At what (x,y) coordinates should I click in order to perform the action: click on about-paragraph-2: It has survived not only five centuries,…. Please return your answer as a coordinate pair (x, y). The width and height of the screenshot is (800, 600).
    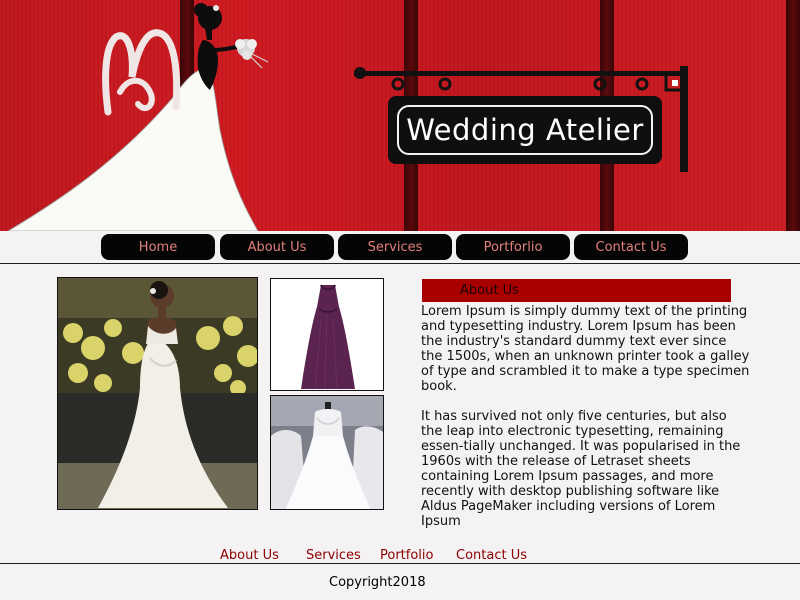
    Looking at the image, I should click on (581, 469).